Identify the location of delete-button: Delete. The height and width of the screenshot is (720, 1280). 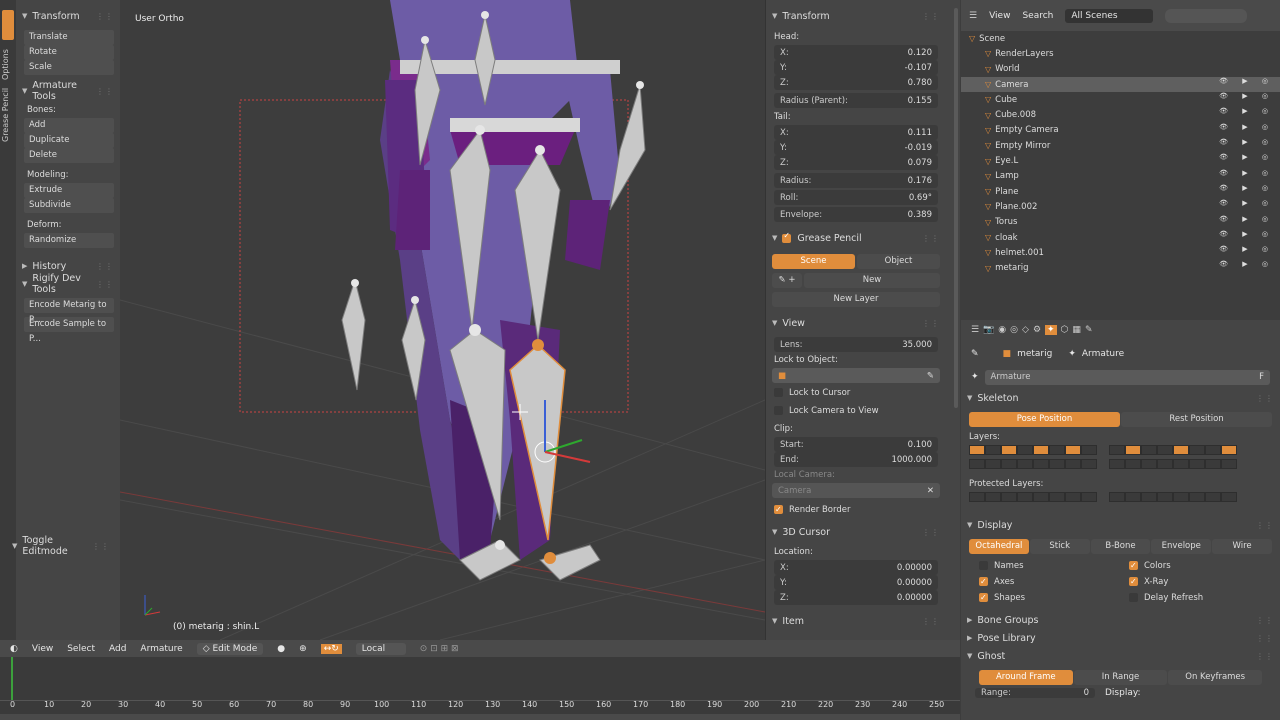
(69, 155).